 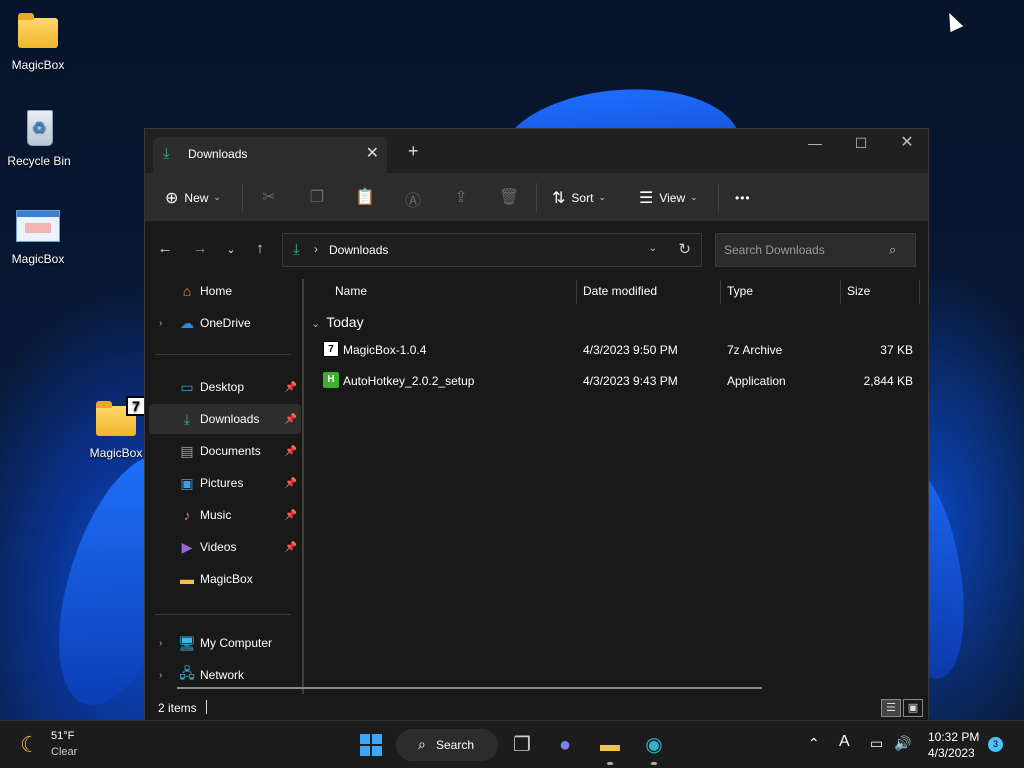 I want to click on address-bar: ⤓ › Downloads ⌄ ↻, so click(x=492, y=250).